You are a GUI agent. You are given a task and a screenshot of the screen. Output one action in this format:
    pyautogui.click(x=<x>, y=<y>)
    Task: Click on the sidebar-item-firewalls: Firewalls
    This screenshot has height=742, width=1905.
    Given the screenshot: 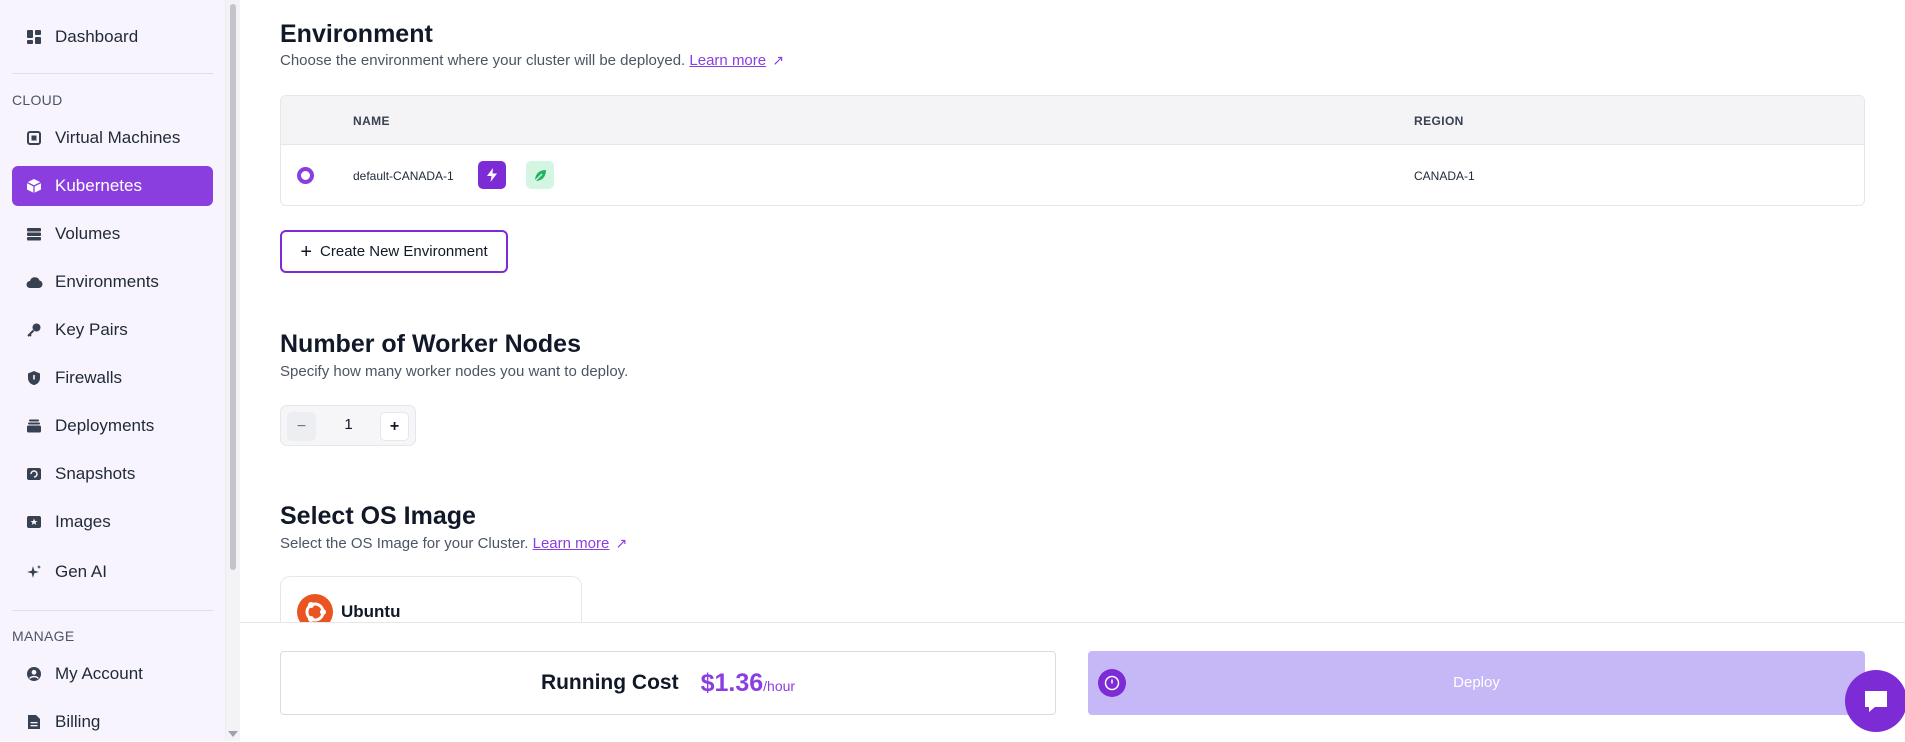 What is the action you would take?
    pyautogui.click(x=112, y=378)
    